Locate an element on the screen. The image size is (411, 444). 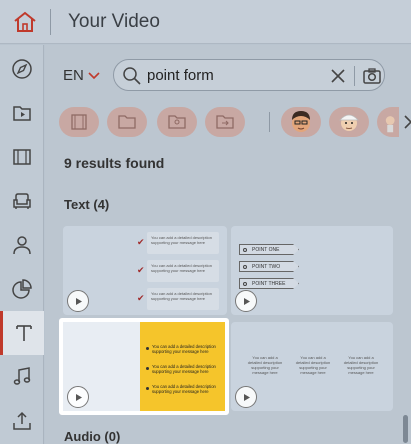
image-folder-icon is located at coordinates (177, 122).